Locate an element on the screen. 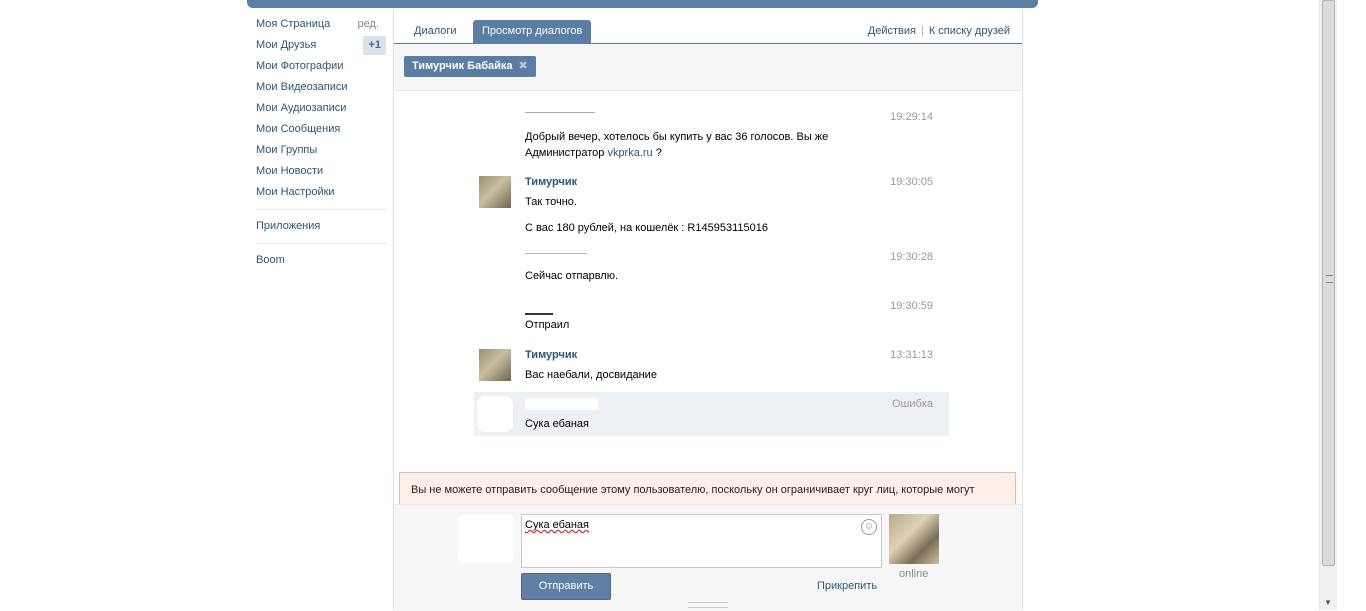  message-item: 19:30:59 Отпраил is located at coordinates (711, 317).